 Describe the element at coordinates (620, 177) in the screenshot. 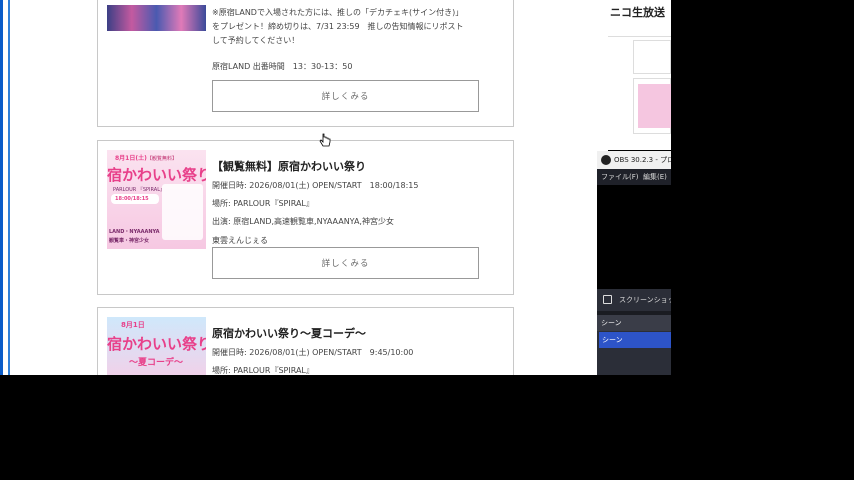

I see `menu-file: ファイル(F)` at that location.